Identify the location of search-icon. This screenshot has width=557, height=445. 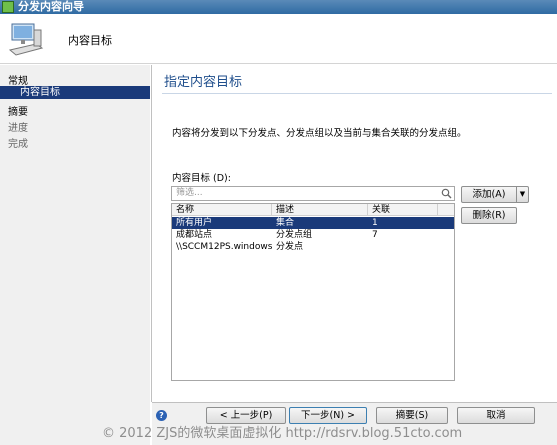
(446, 193).